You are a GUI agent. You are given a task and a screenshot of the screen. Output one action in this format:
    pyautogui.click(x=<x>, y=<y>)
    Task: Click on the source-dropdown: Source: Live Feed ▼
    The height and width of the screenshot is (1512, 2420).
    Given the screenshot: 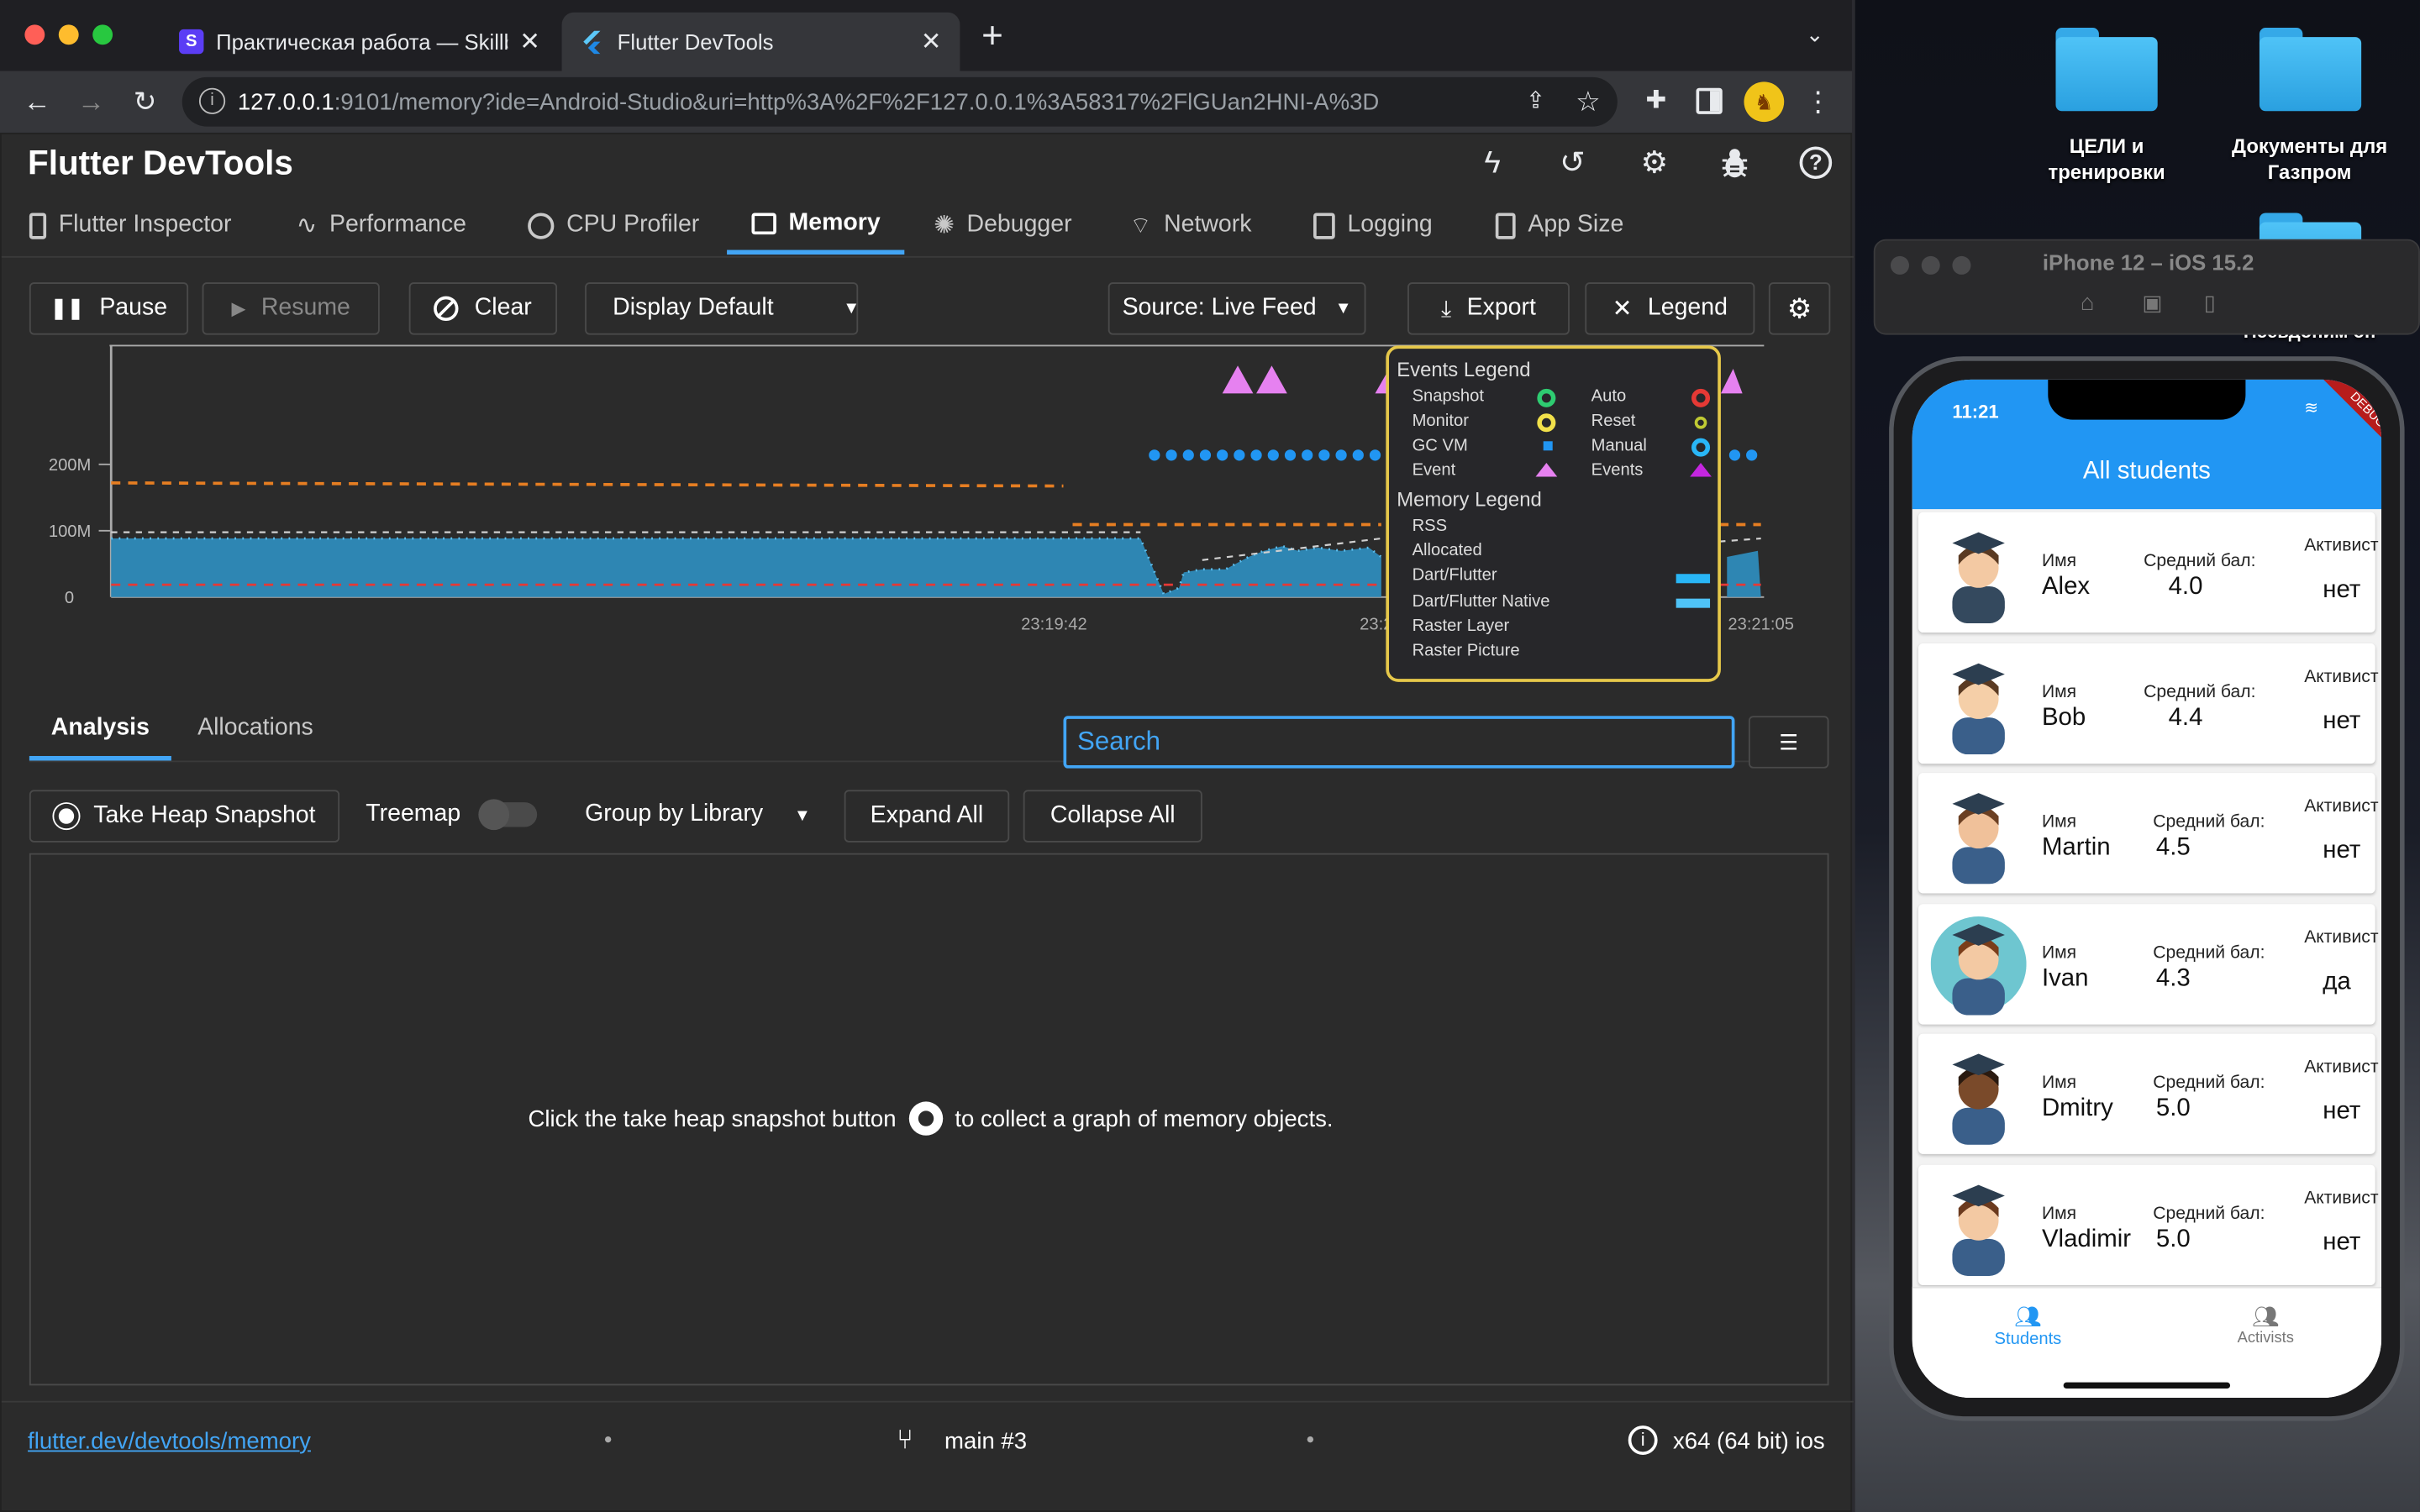 What is the action you would take?
    pyautogui.click(x=1236, y=308)
    